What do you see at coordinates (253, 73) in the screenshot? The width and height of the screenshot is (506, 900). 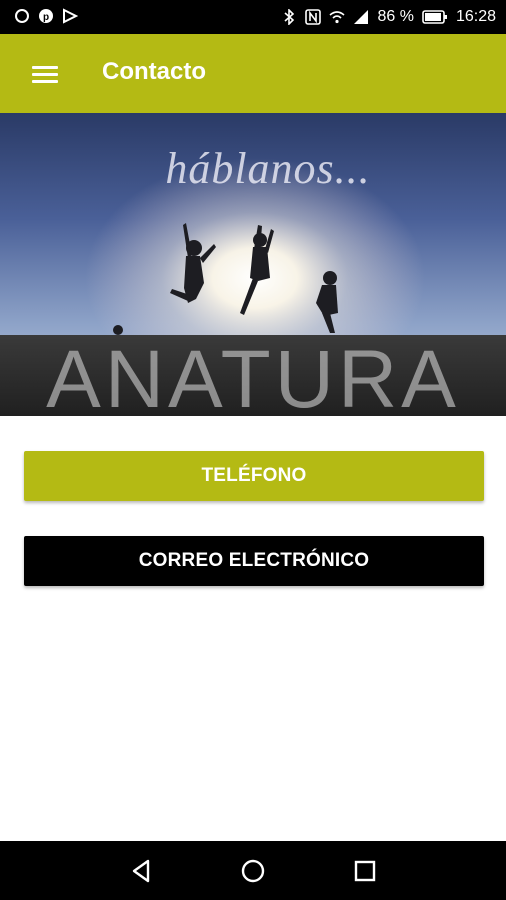 I see `app-bar: Contacto` at bounding box center [253, 73].